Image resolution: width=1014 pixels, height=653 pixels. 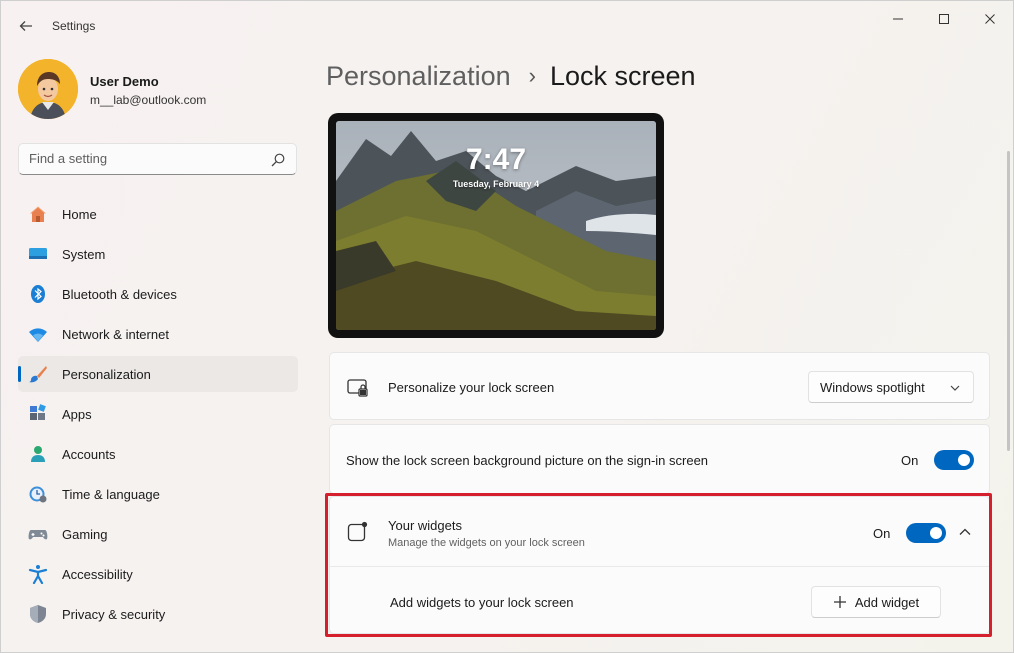 I want to click on search-input, so click(x=144, y=158).